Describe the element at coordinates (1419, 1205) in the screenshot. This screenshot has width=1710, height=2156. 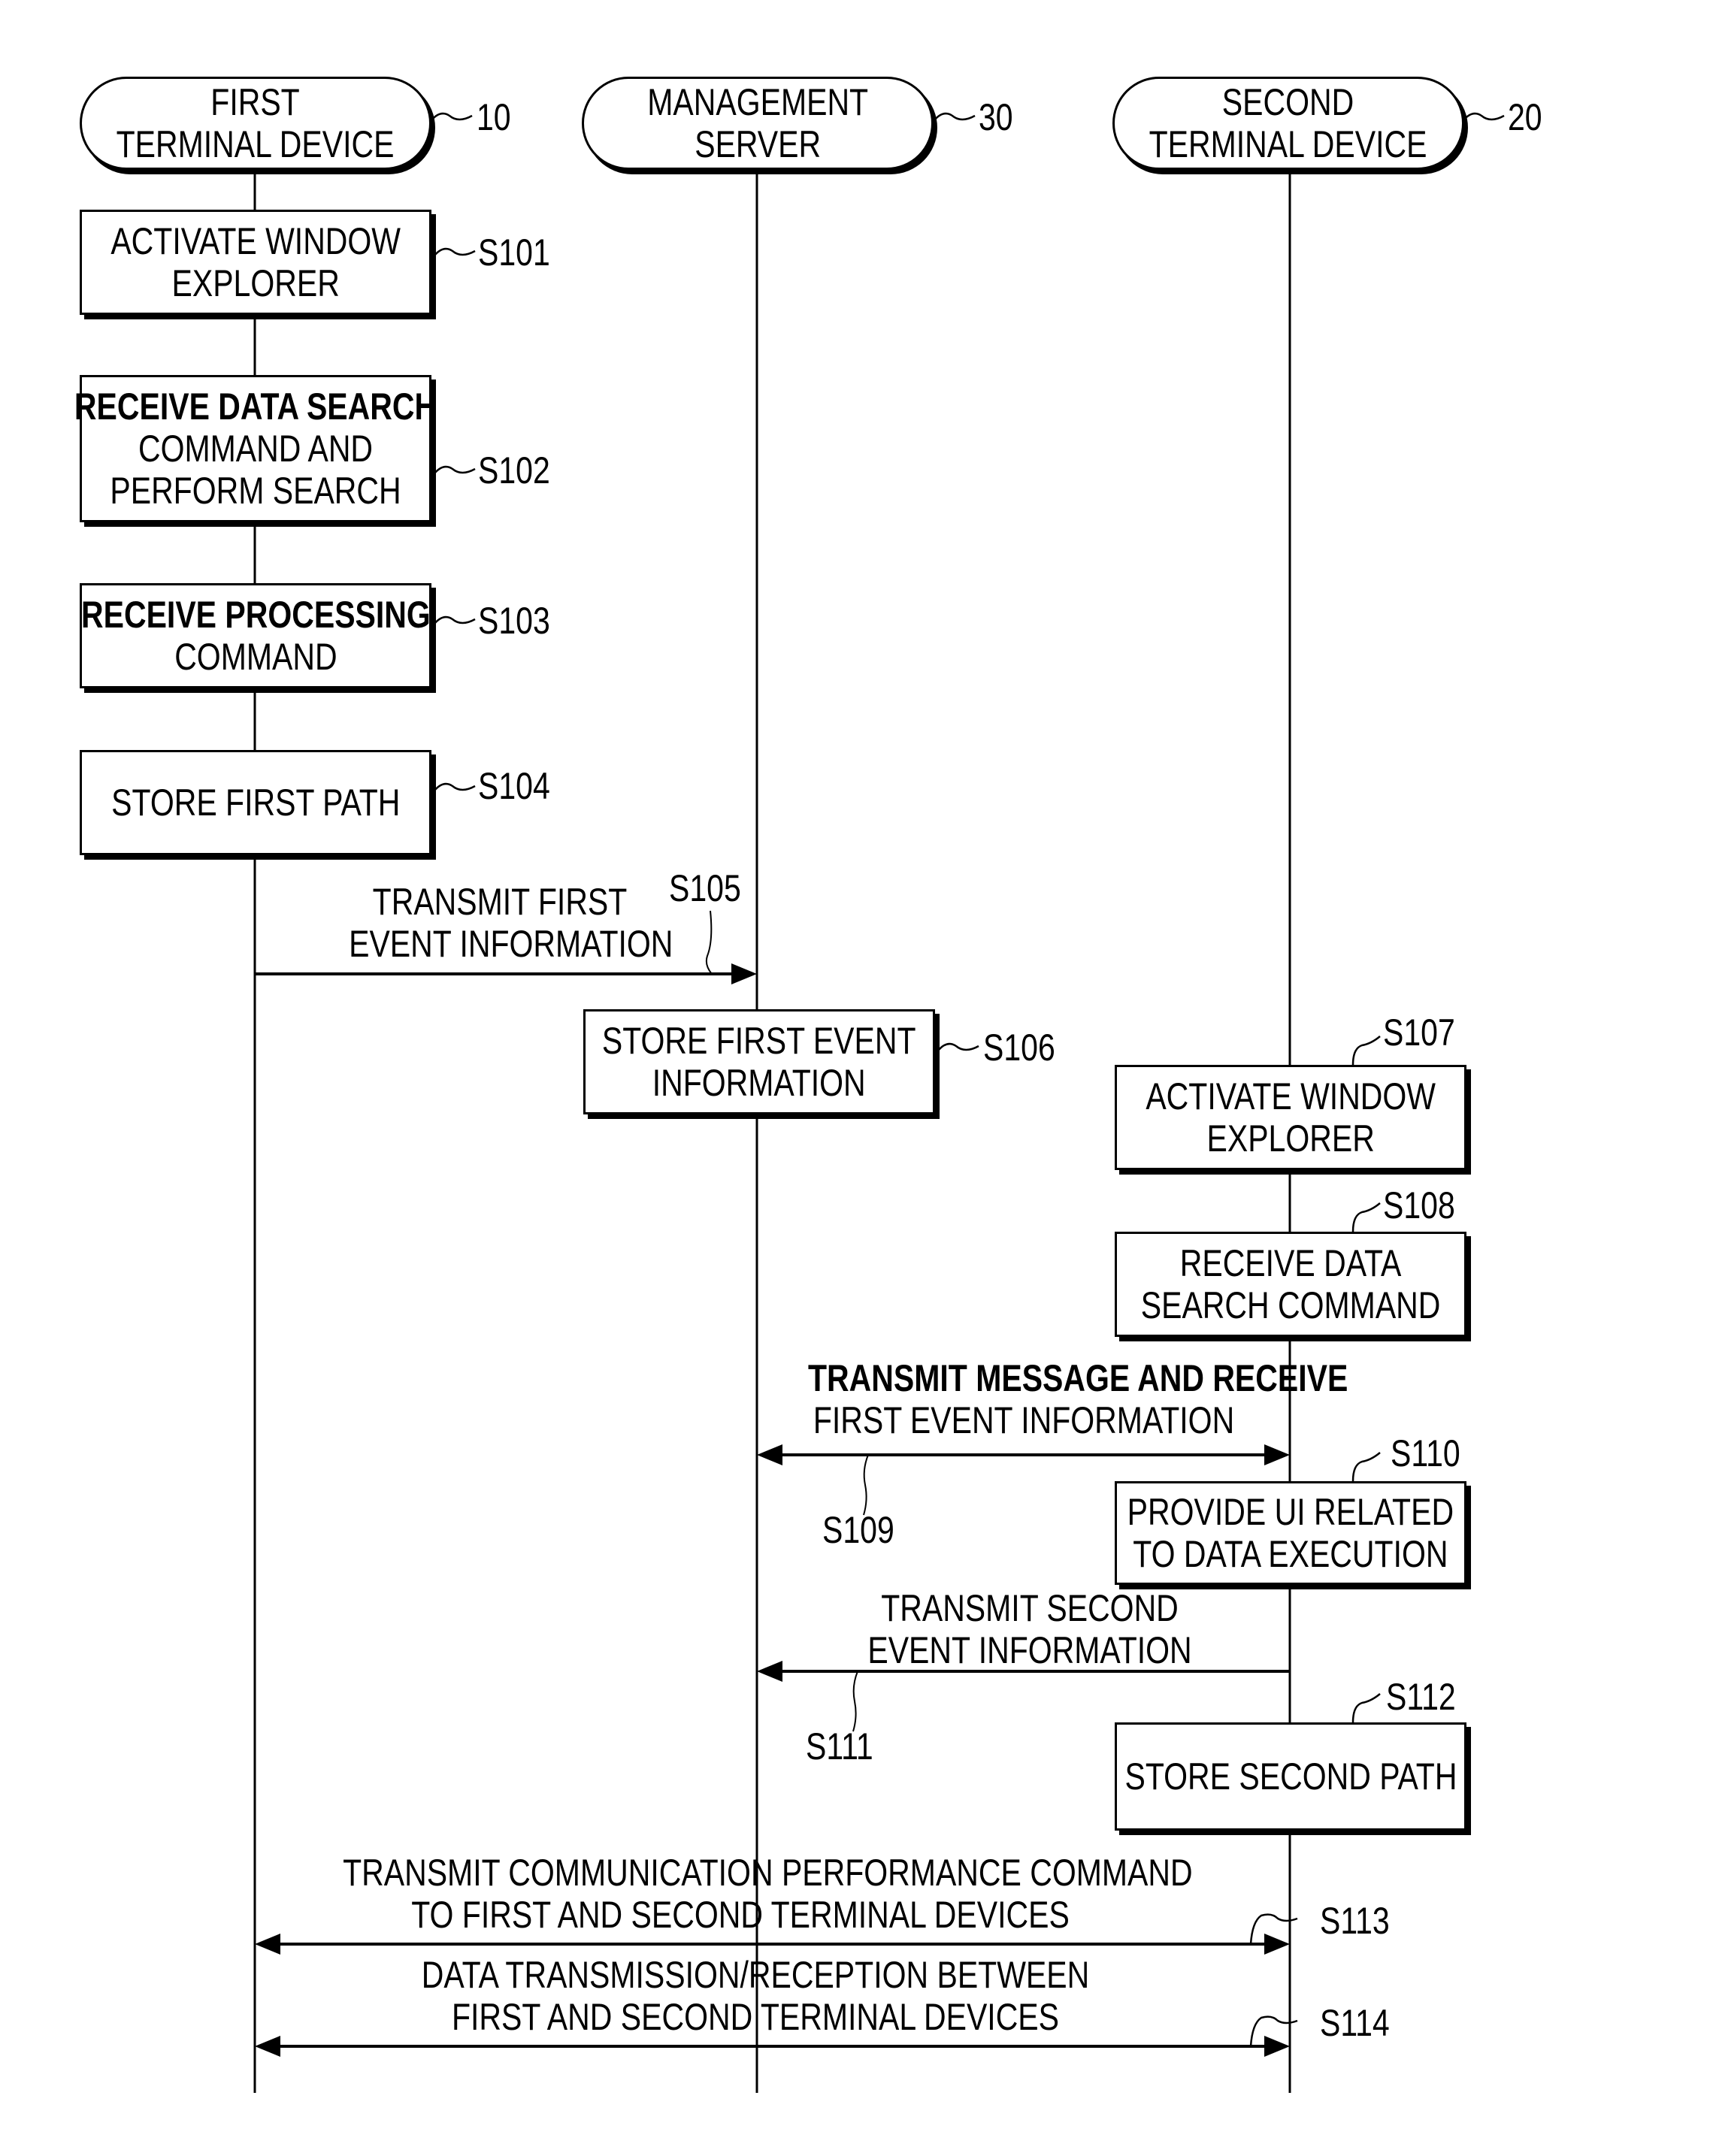
I see `step-id: S108` at that location.